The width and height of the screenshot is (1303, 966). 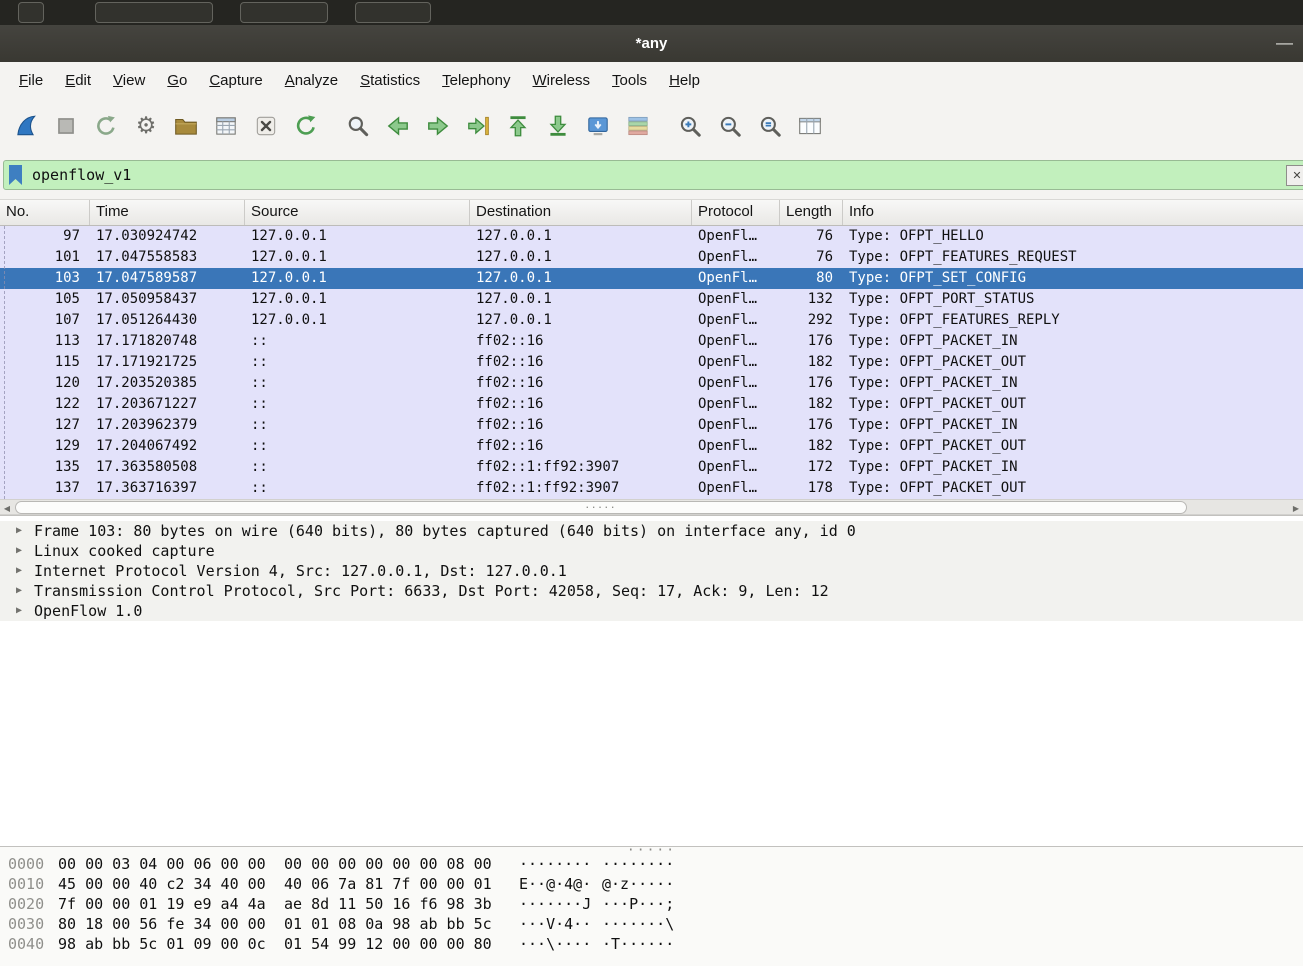 What do you see at coordinates (638, 126) in the screenshot?
I see `colorize-button` at bounding box center [638, 126].